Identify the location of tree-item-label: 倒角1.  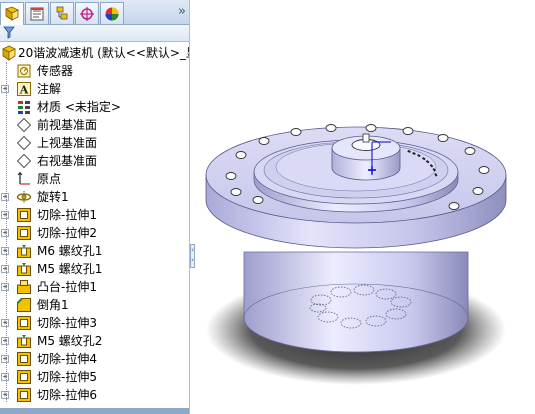
(53, 305).